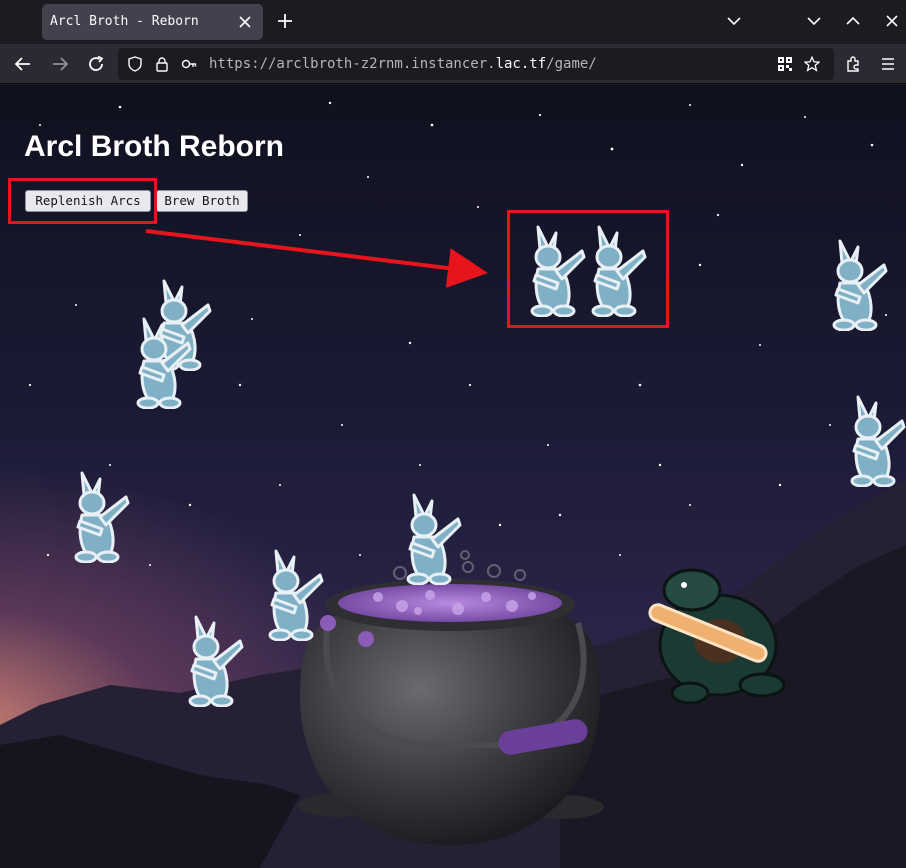  What do you see at coordinates (521, 64) in the screenshot?
I see `url-host: lac.tf` at bounding box center [521, 64].